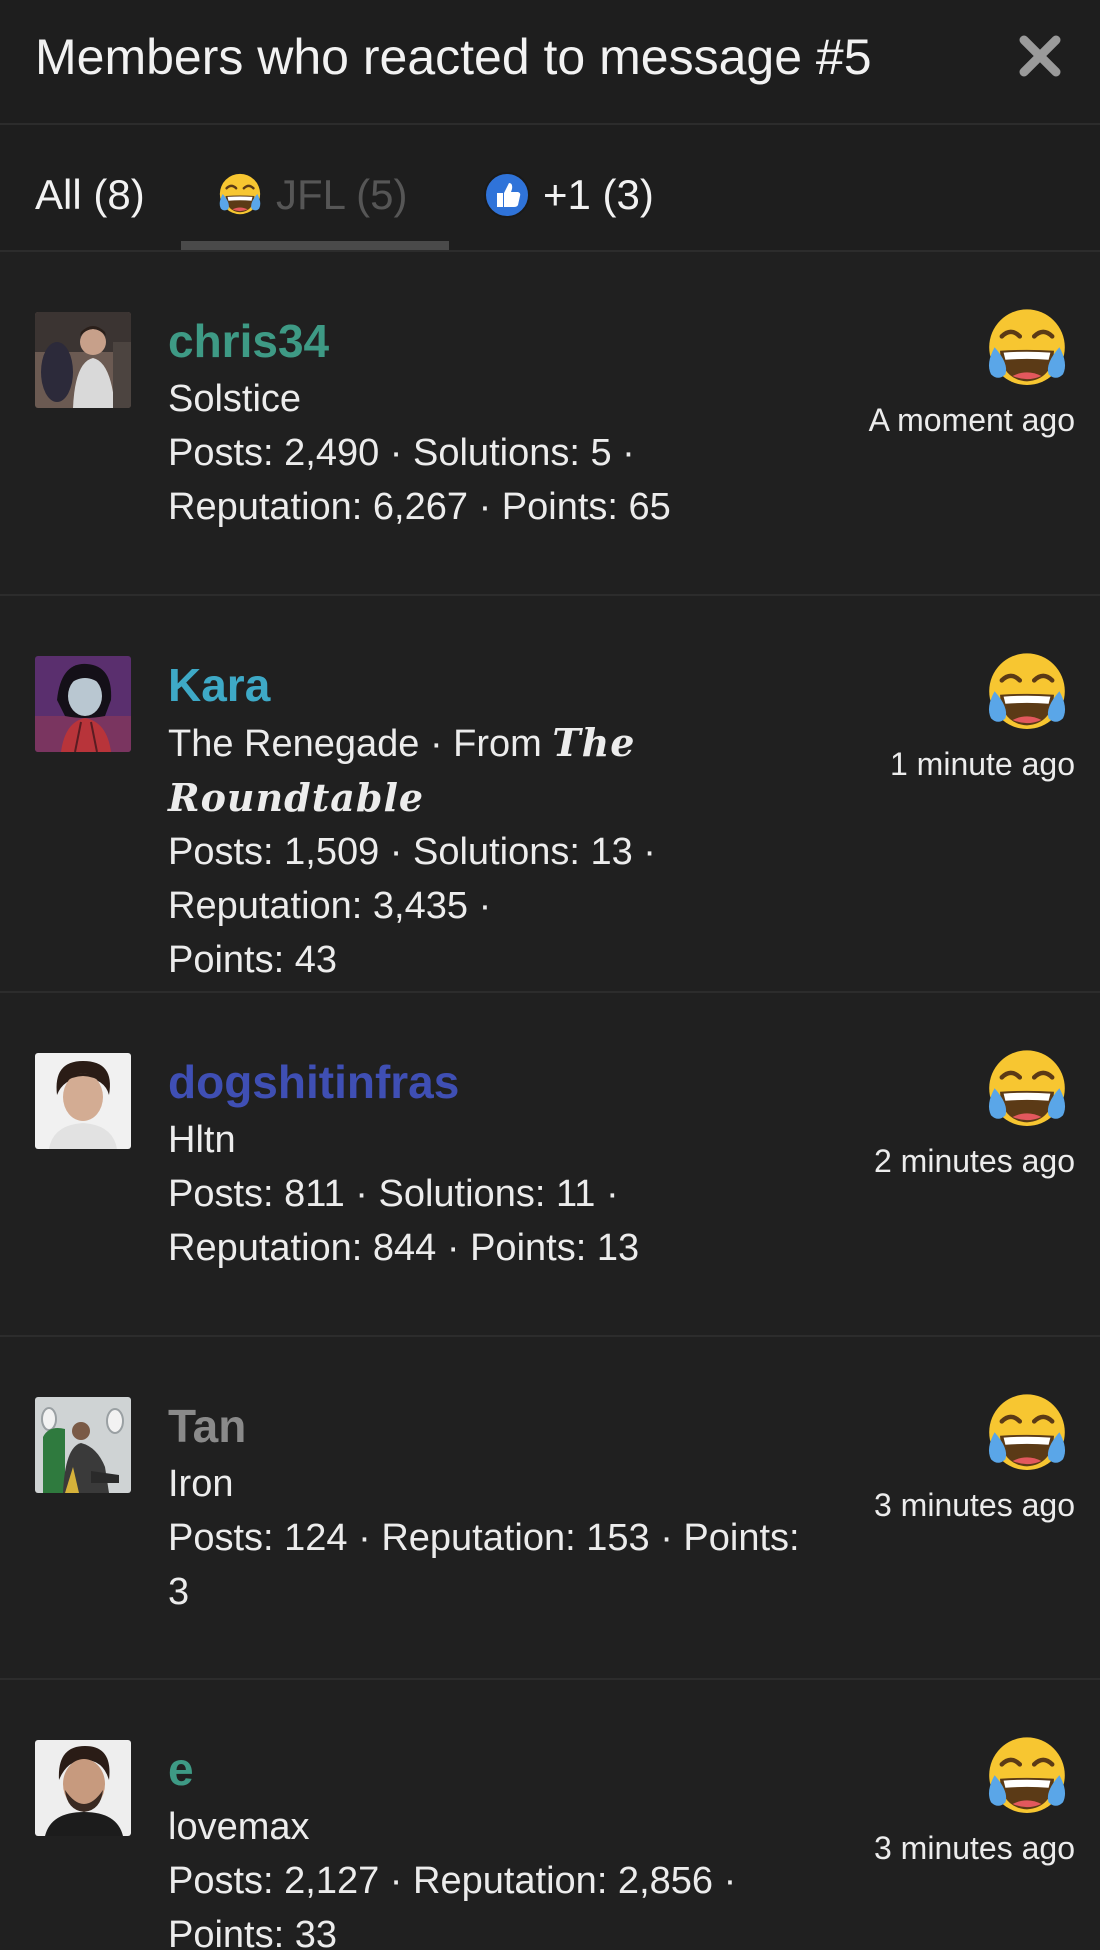  What do you see at coordinates (296, 797) in the screenshot?
I see `user-title-styled: Roundtable` at bounding box center [296, 797].